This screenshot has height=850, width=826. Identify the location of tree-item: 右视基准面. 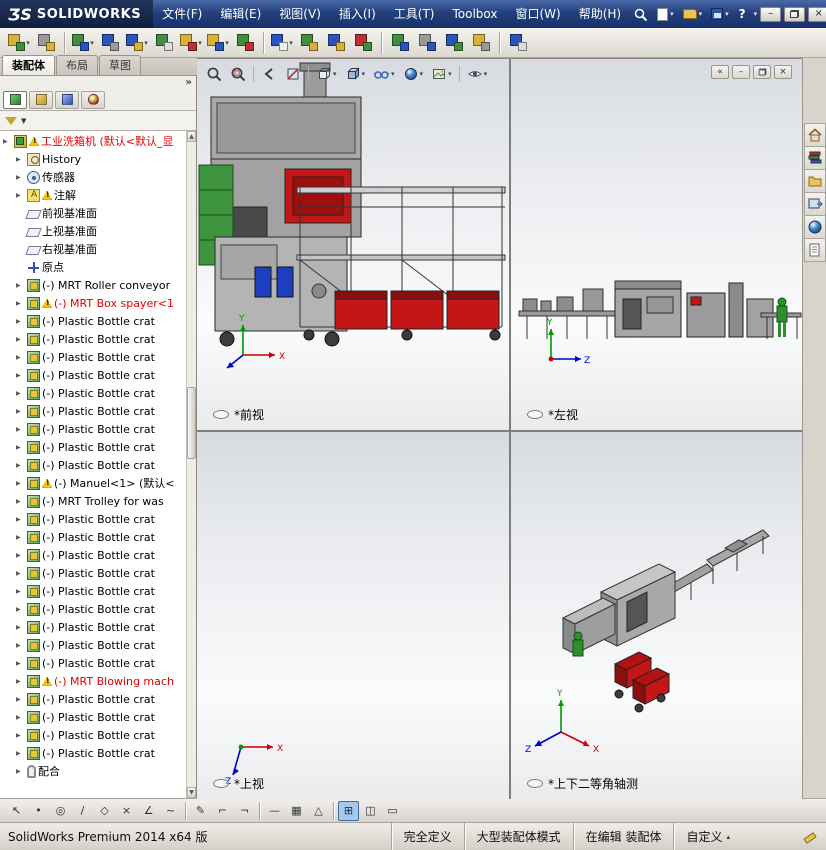
(93, 249).